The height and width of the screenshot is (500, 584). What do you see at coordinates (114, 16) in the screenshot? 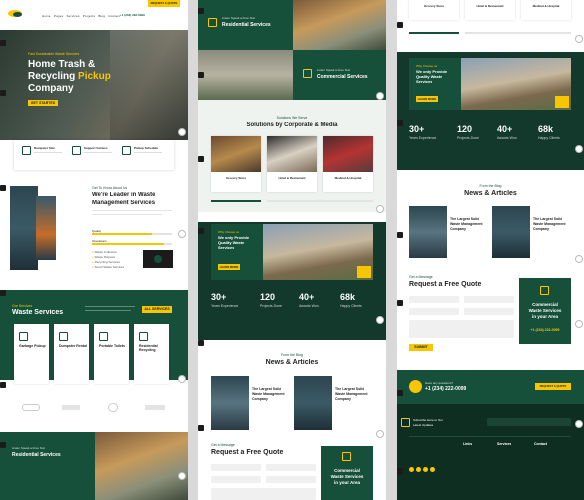
I see `nav-contact: Contact` at bounding box center [114, 16].